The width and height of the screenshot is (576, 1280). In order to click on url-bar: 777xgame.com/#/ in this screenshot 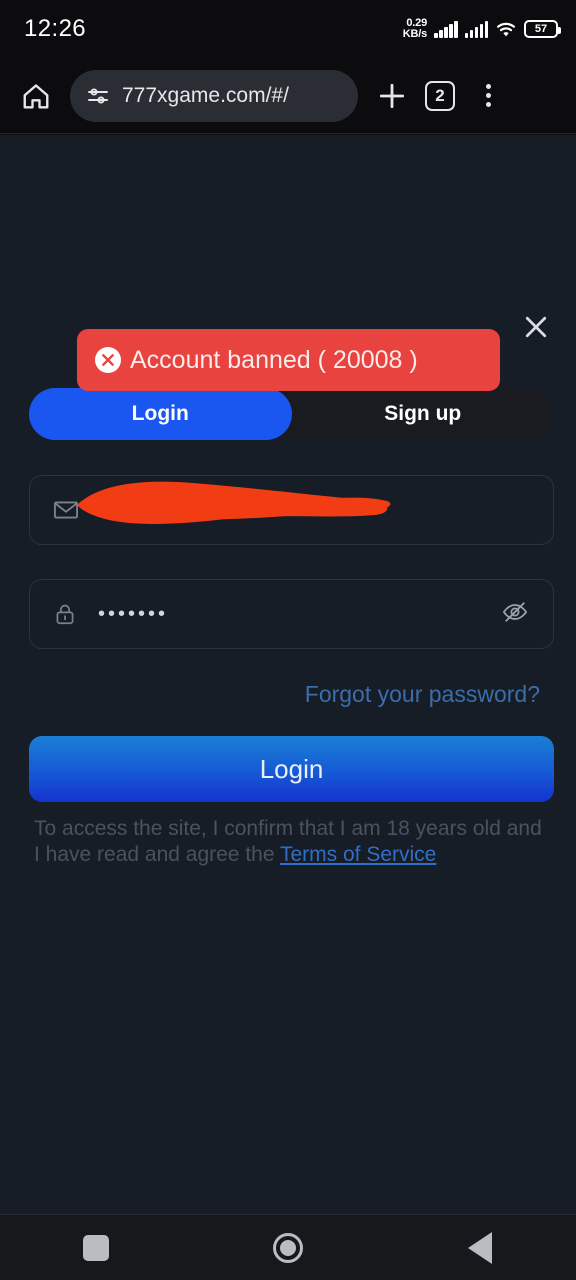, I will do `click(214, 95)`.